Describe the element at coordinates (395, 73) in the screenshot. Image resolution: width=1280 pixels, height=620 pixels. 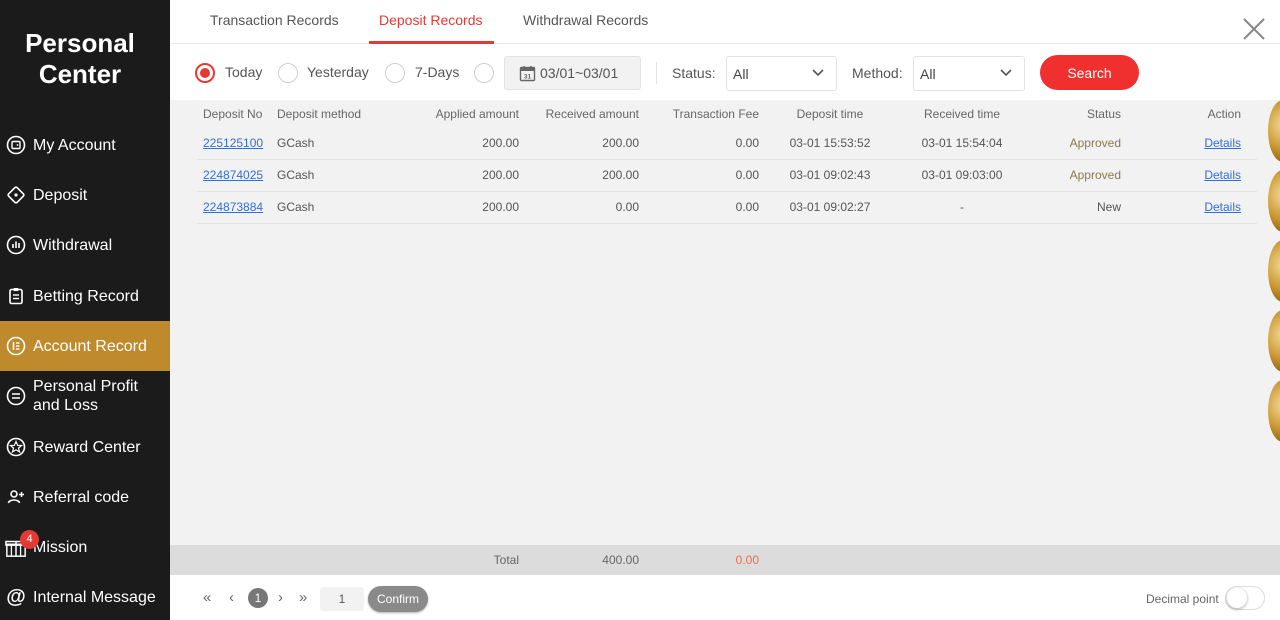
I see `radio-7-days` at that location.